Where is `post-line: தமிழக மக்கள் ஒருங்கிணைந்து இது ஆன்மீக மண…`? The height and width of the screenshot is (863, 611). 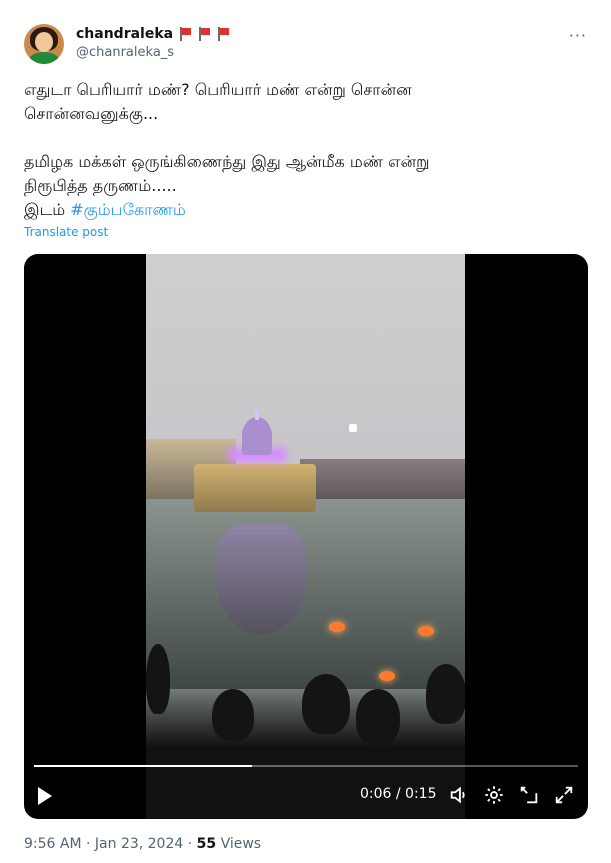
post-line: தமிழக மக்கள் ஒருங்கிணைந்து இது ஆன்மீக மண… is located at coordinates (227, 161).